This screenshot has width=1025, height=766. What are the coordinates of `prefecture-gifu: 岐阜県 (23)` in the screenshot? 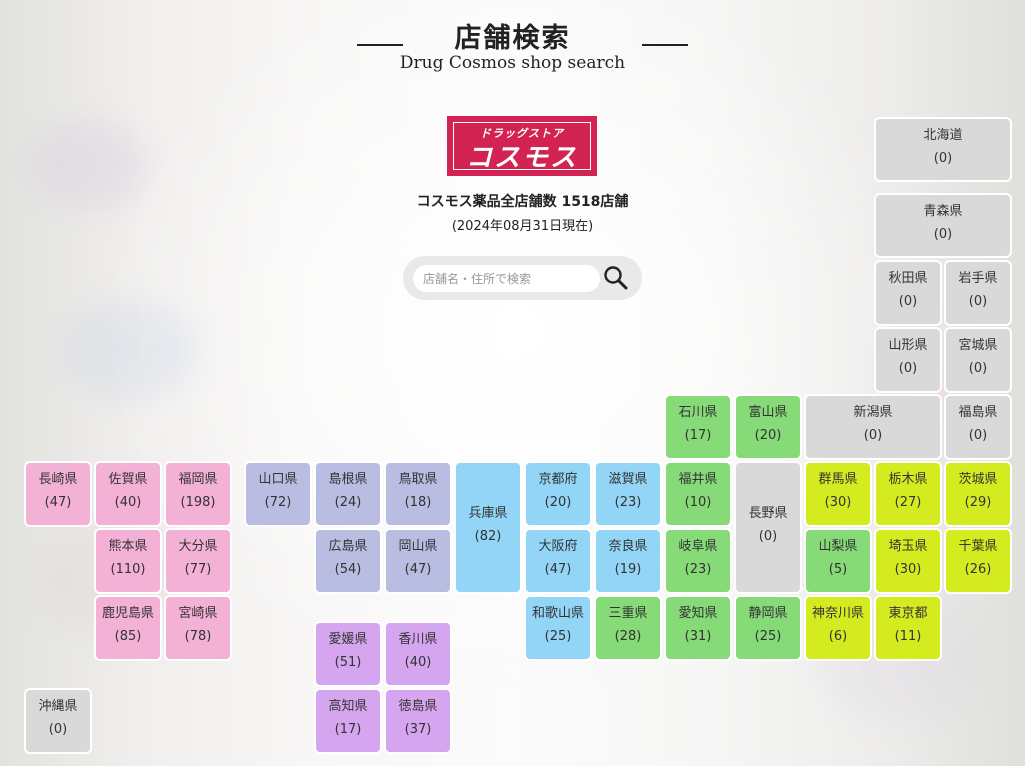 It's located at (698, 561).